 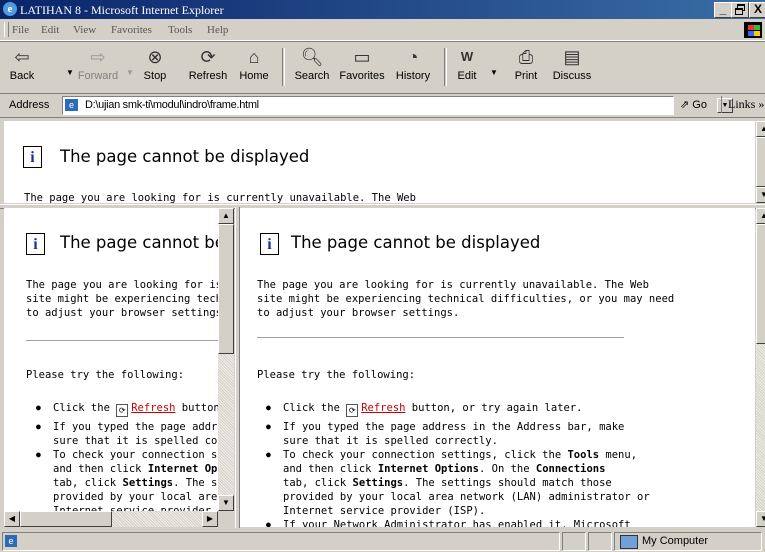 I want to click on status-text-panel: e, so click(x=281, y=541).